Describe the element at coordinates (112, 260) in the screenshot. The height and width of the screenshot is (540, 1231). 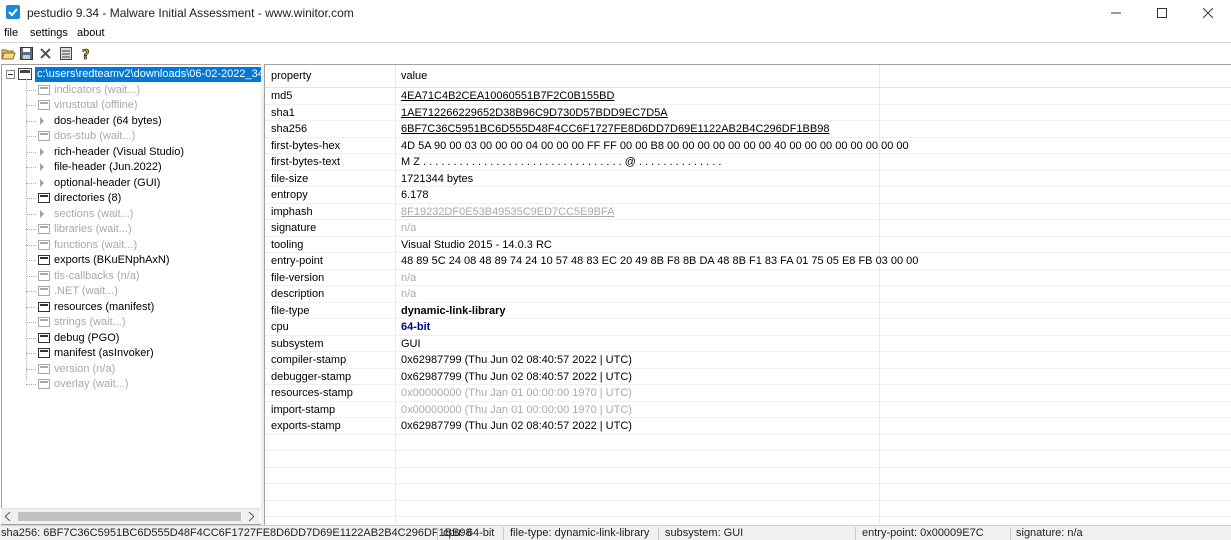
I see `tree-item-label: exports (BKuENphAxN)` at that location.